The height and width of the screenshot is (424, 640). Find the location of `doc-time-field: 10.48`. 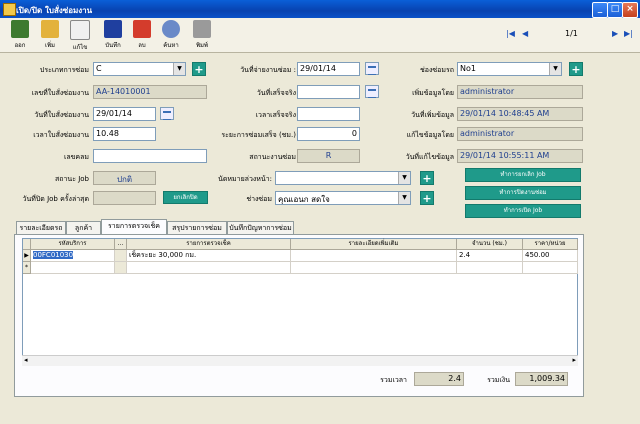

doc-time-field: 10.48 is located at coordinates (124, 134).